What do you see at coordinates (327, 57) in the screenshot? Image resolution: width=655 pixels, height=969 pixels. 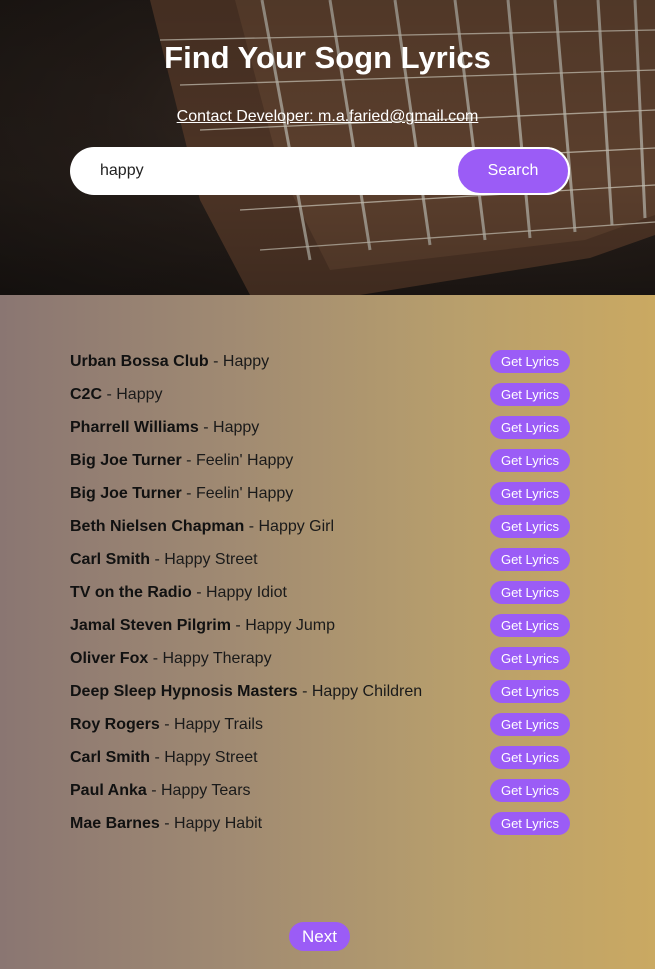 I see `page-title: Find Your Sogn Lyrics` at bounding box center [327, 57].